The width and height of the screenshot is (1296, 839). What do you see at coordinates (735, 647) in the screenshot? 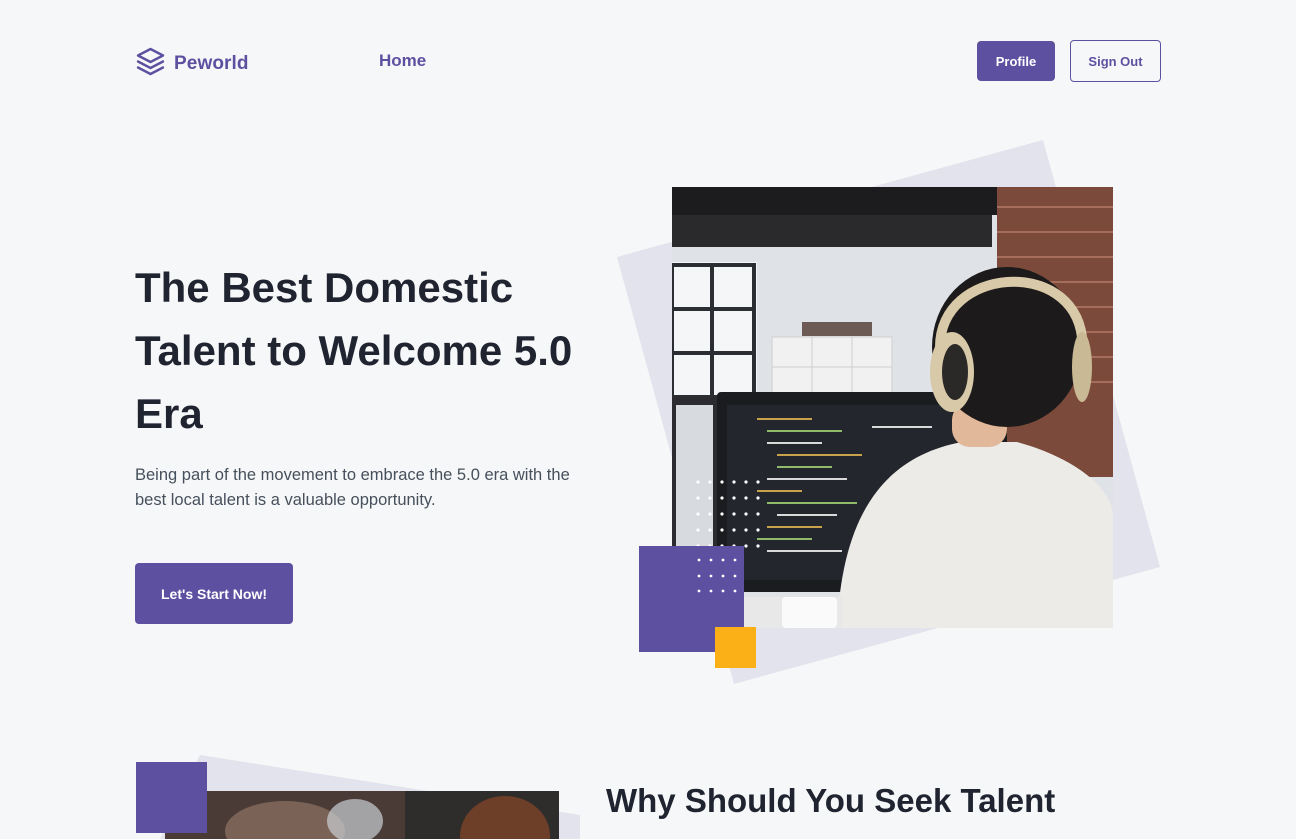
I see `yellow-accent-square` at bounding box center [735, 647].